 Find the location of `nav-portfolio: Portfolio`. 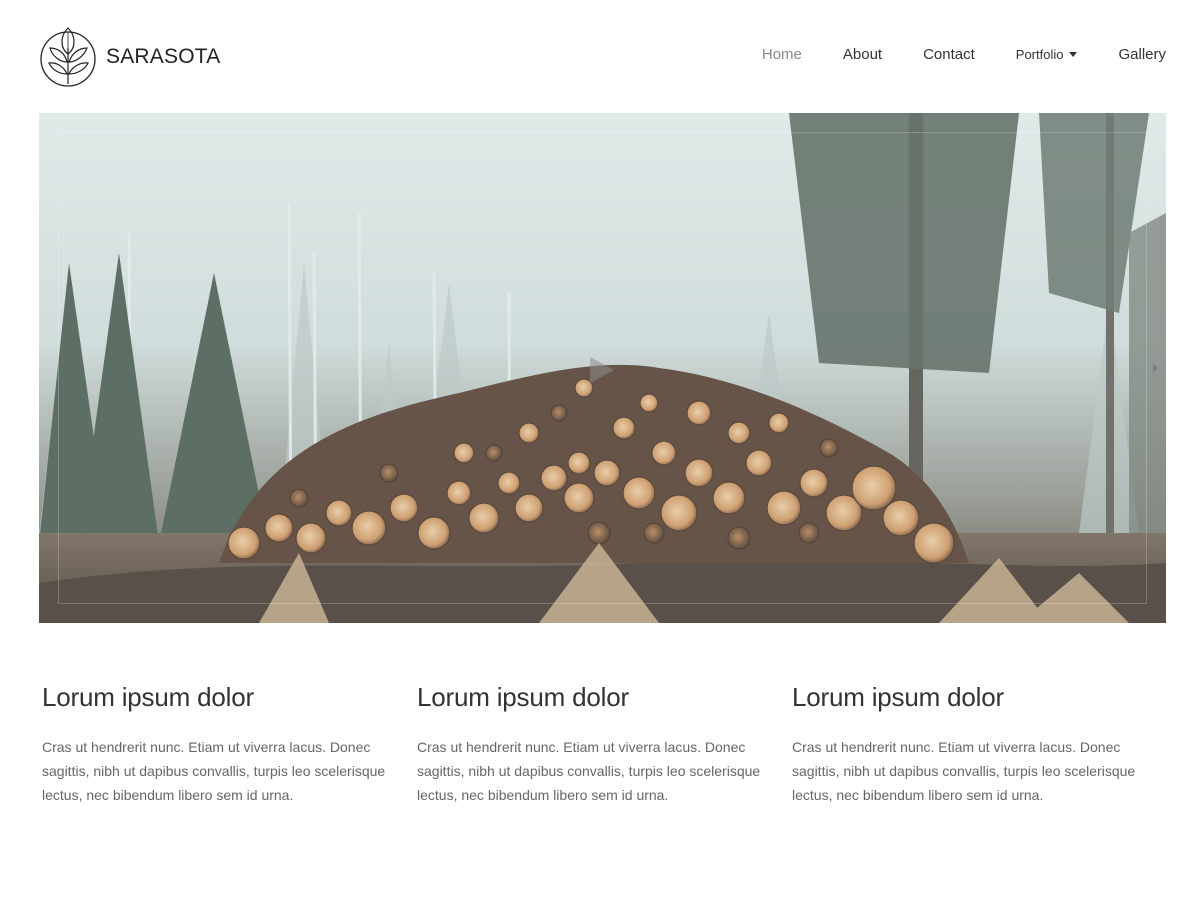

nav-portfolio: Portfolio is located at coordinates (1047, 54).